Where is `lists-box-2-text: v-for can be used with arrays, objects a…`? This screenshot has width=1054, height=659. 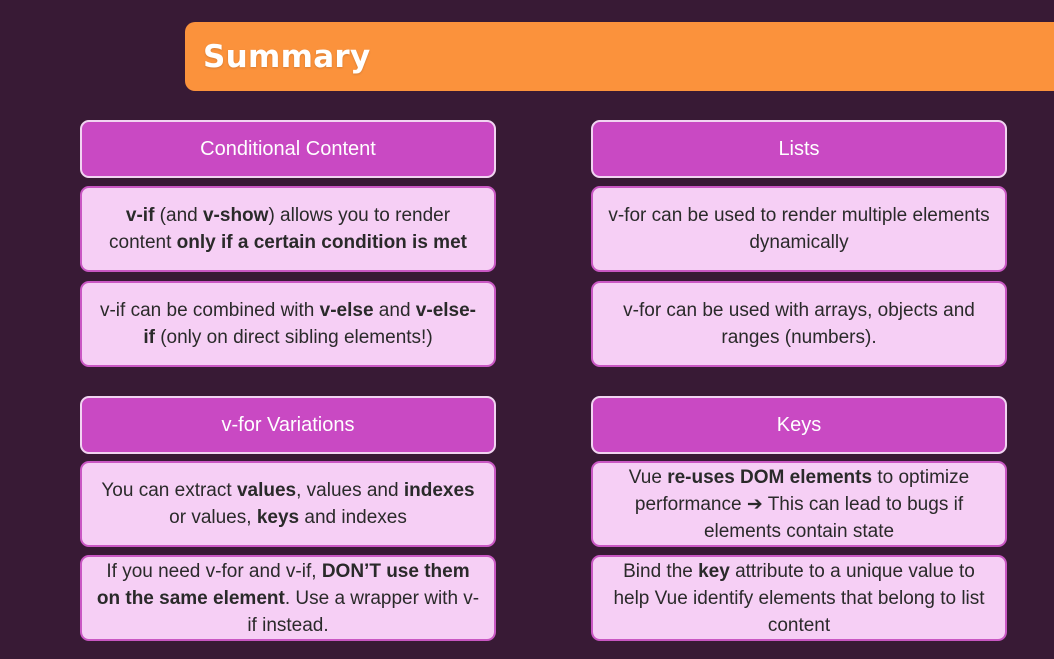
lists-box-2-text: v-for can be used with arrays, objects a… is located at coordinates (799, 324).